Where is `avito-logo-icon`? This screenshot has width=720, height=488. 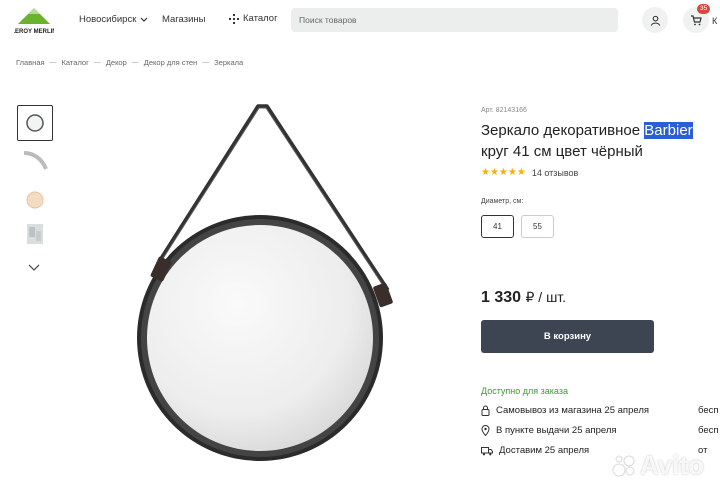 avito-logo-icon is located at coordinates (623, 465).